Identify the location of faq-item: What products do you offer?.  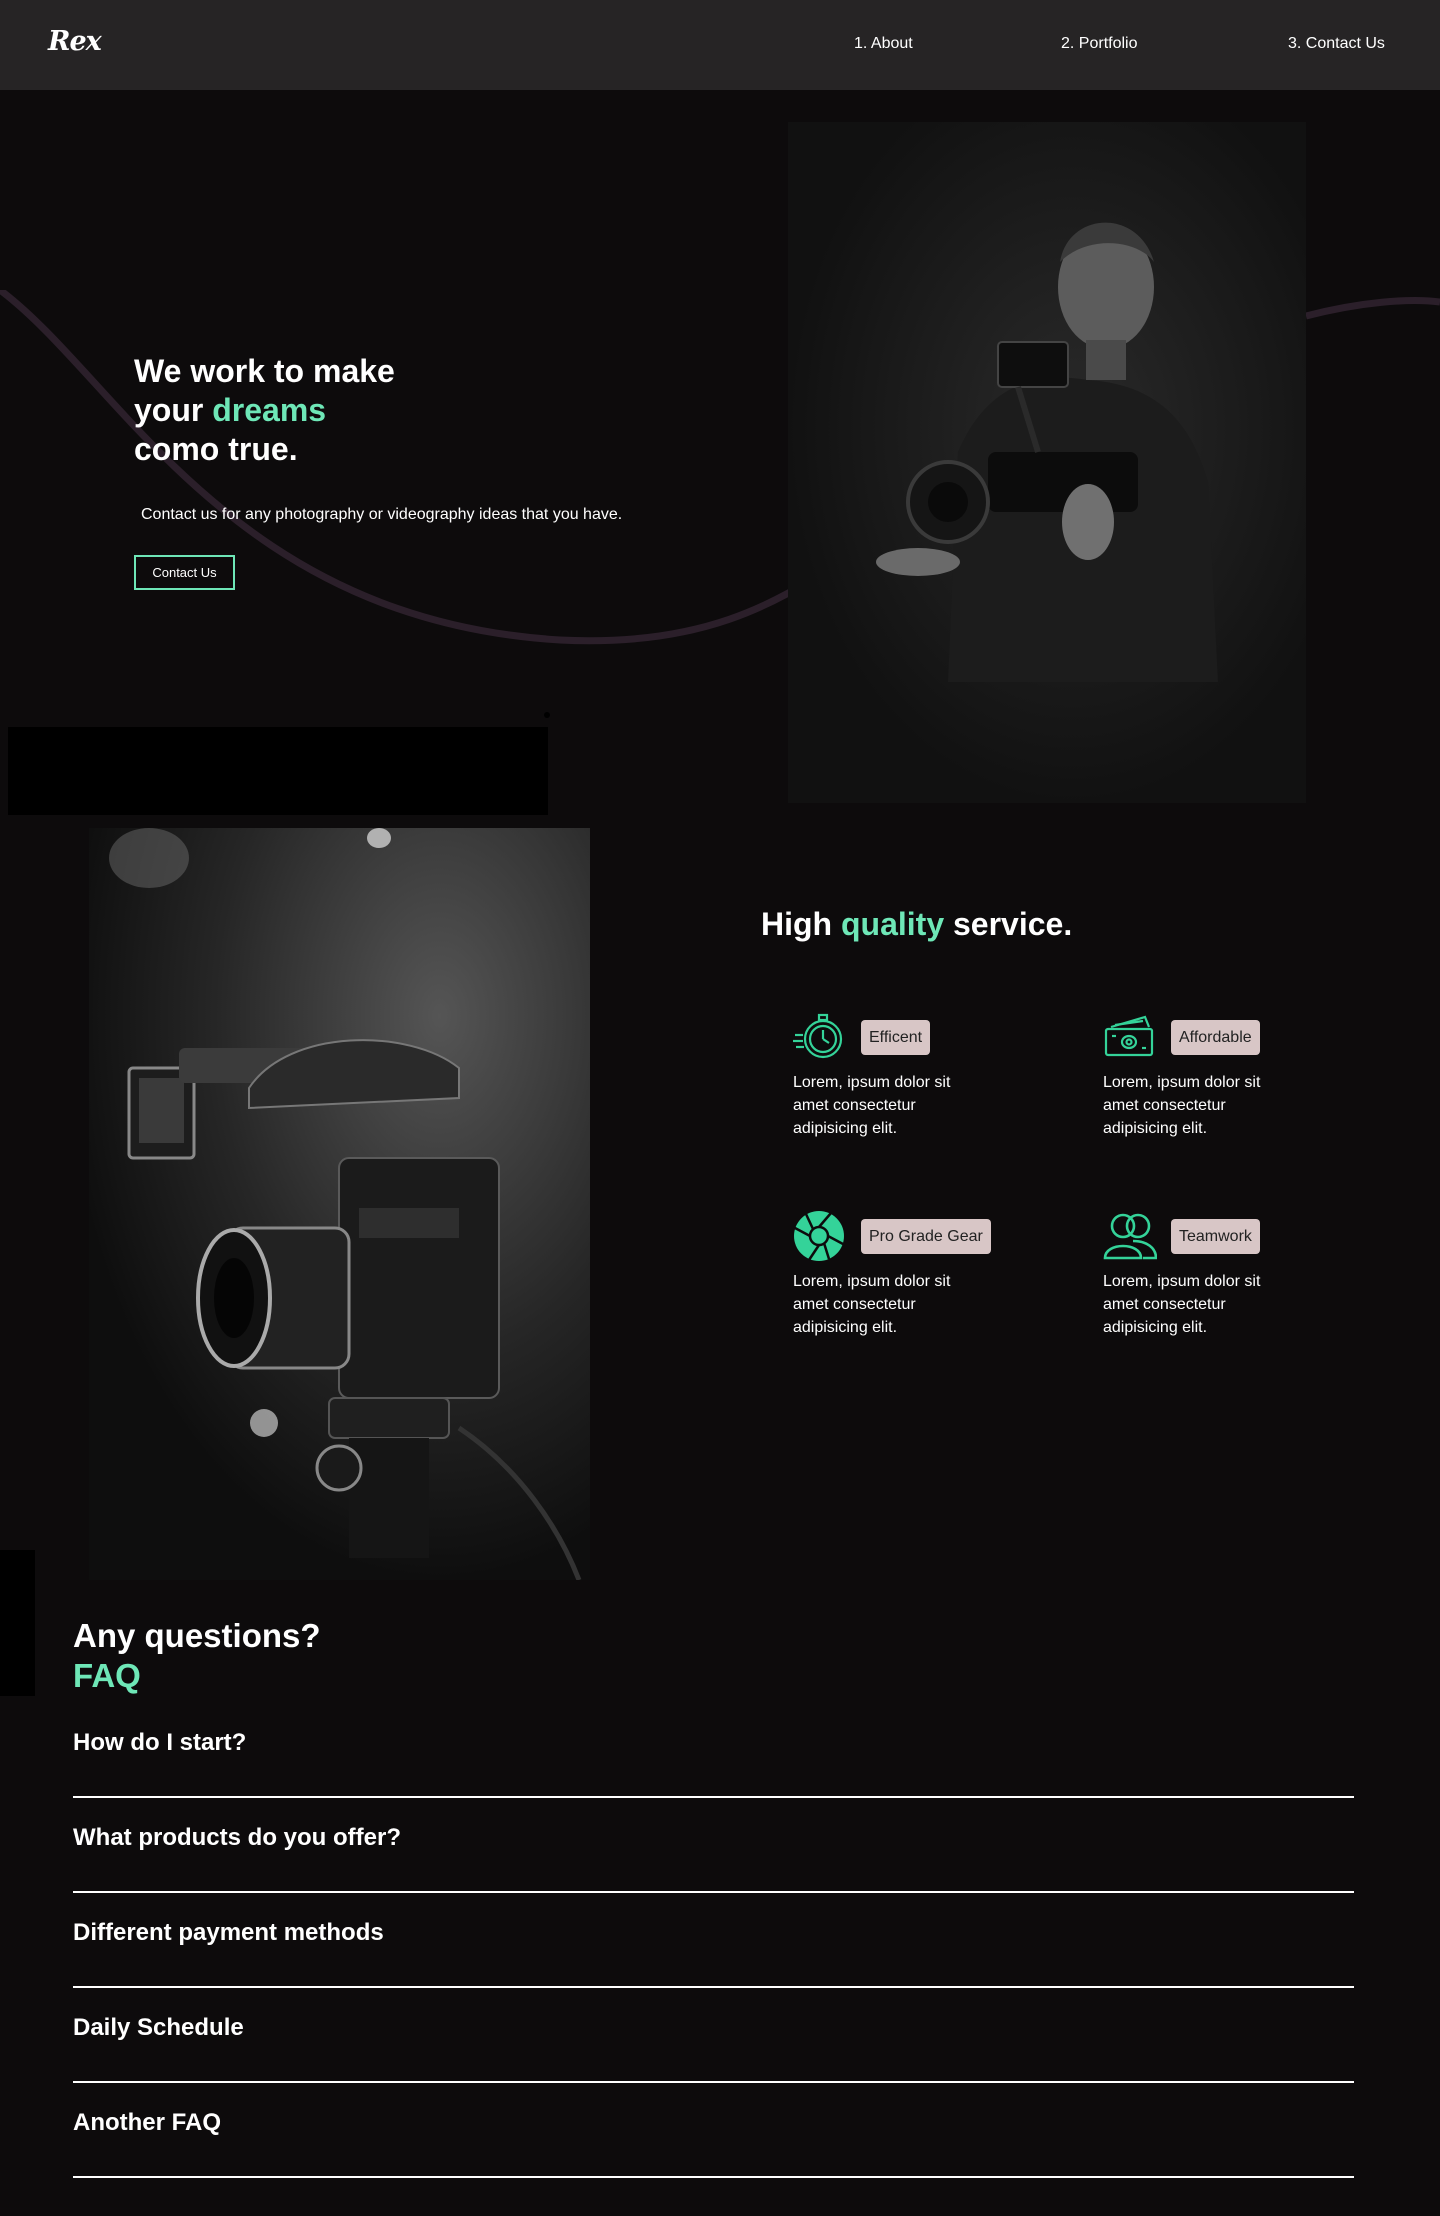
(713, 1845).